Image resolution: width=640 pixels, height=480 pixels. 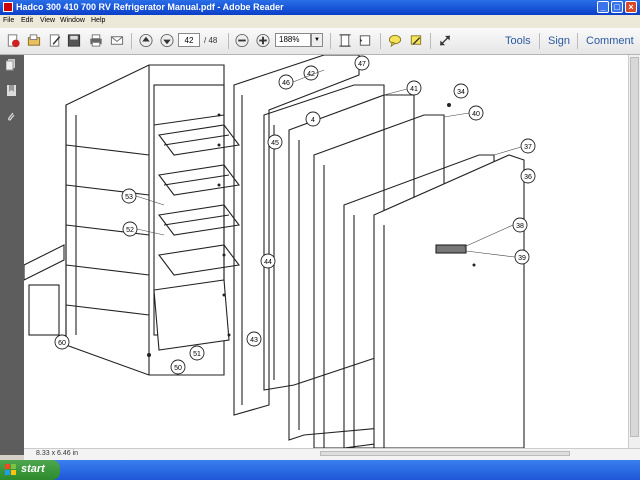 What do you see at coordinates (189, 40) in the screenshot?
I see `page-number-input: 42` at bounding box center [189, 40].